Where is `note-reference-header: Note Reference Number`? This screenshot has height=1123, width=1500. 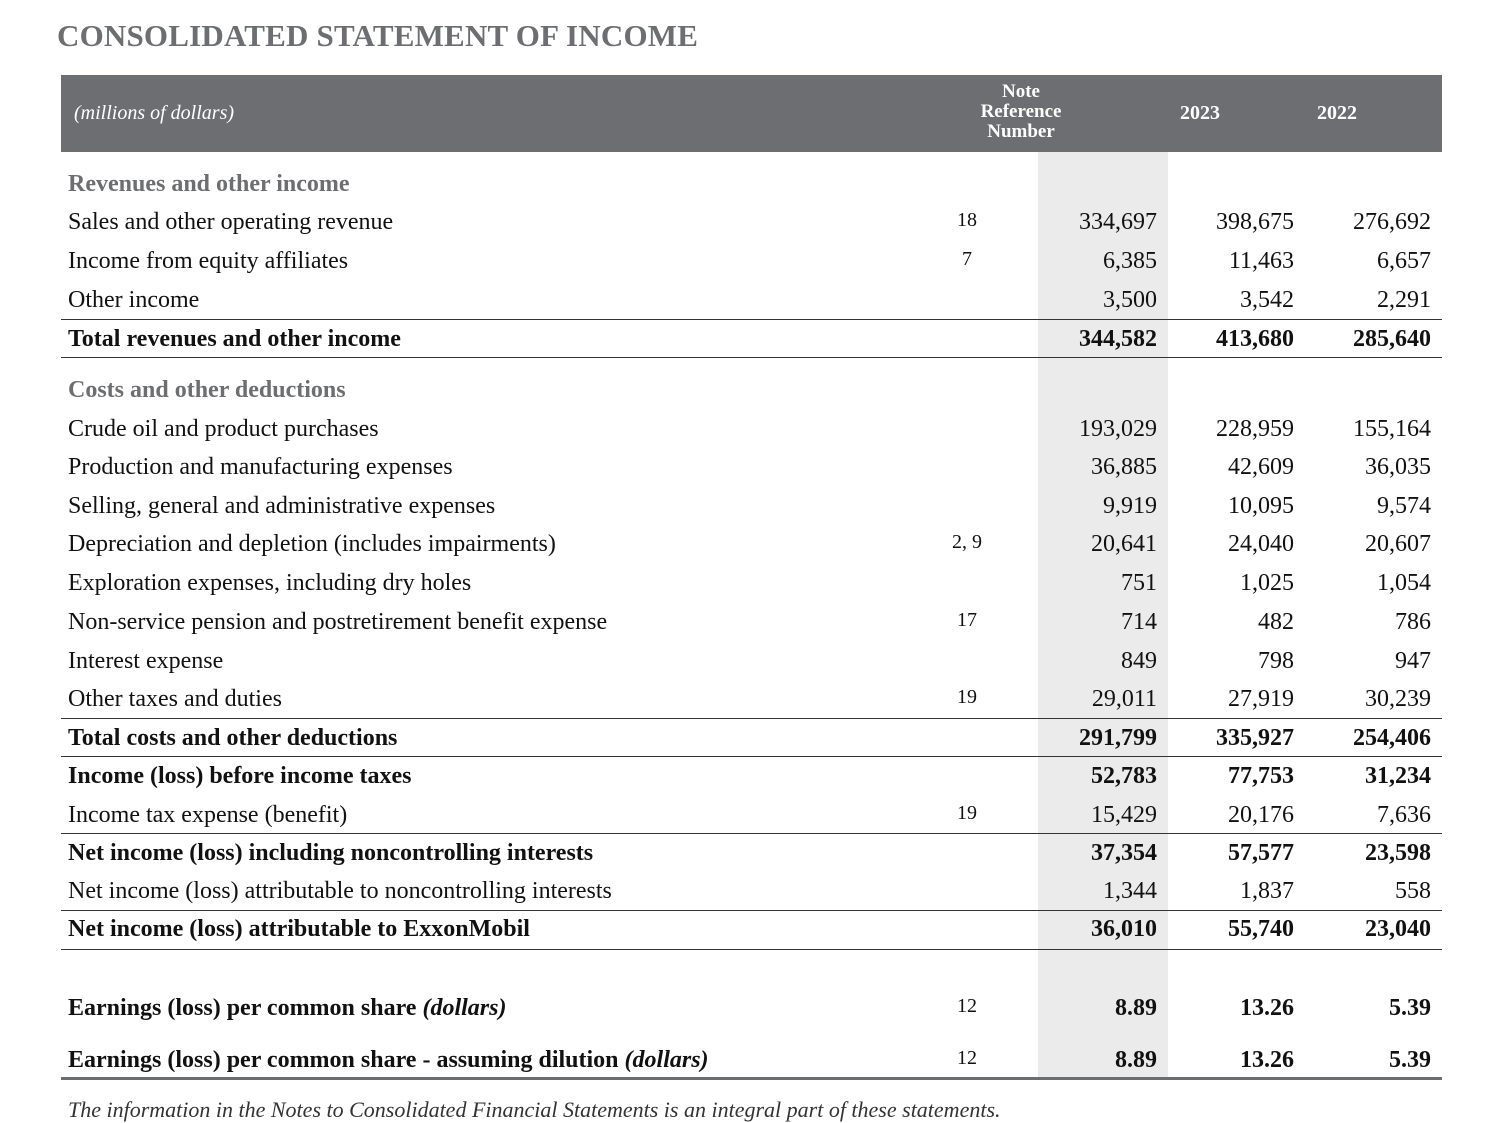
note-reference-header: Note Reference Number is located at coordinates (1021, 111).